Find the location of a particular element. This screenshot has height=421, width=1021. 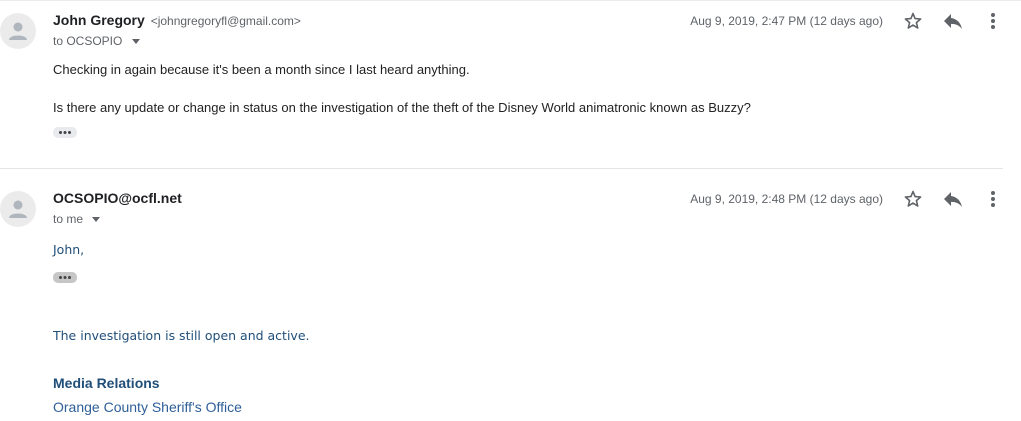

sender-name: OCSOPIO@ocfl.net is located at coordinates (117, 198).